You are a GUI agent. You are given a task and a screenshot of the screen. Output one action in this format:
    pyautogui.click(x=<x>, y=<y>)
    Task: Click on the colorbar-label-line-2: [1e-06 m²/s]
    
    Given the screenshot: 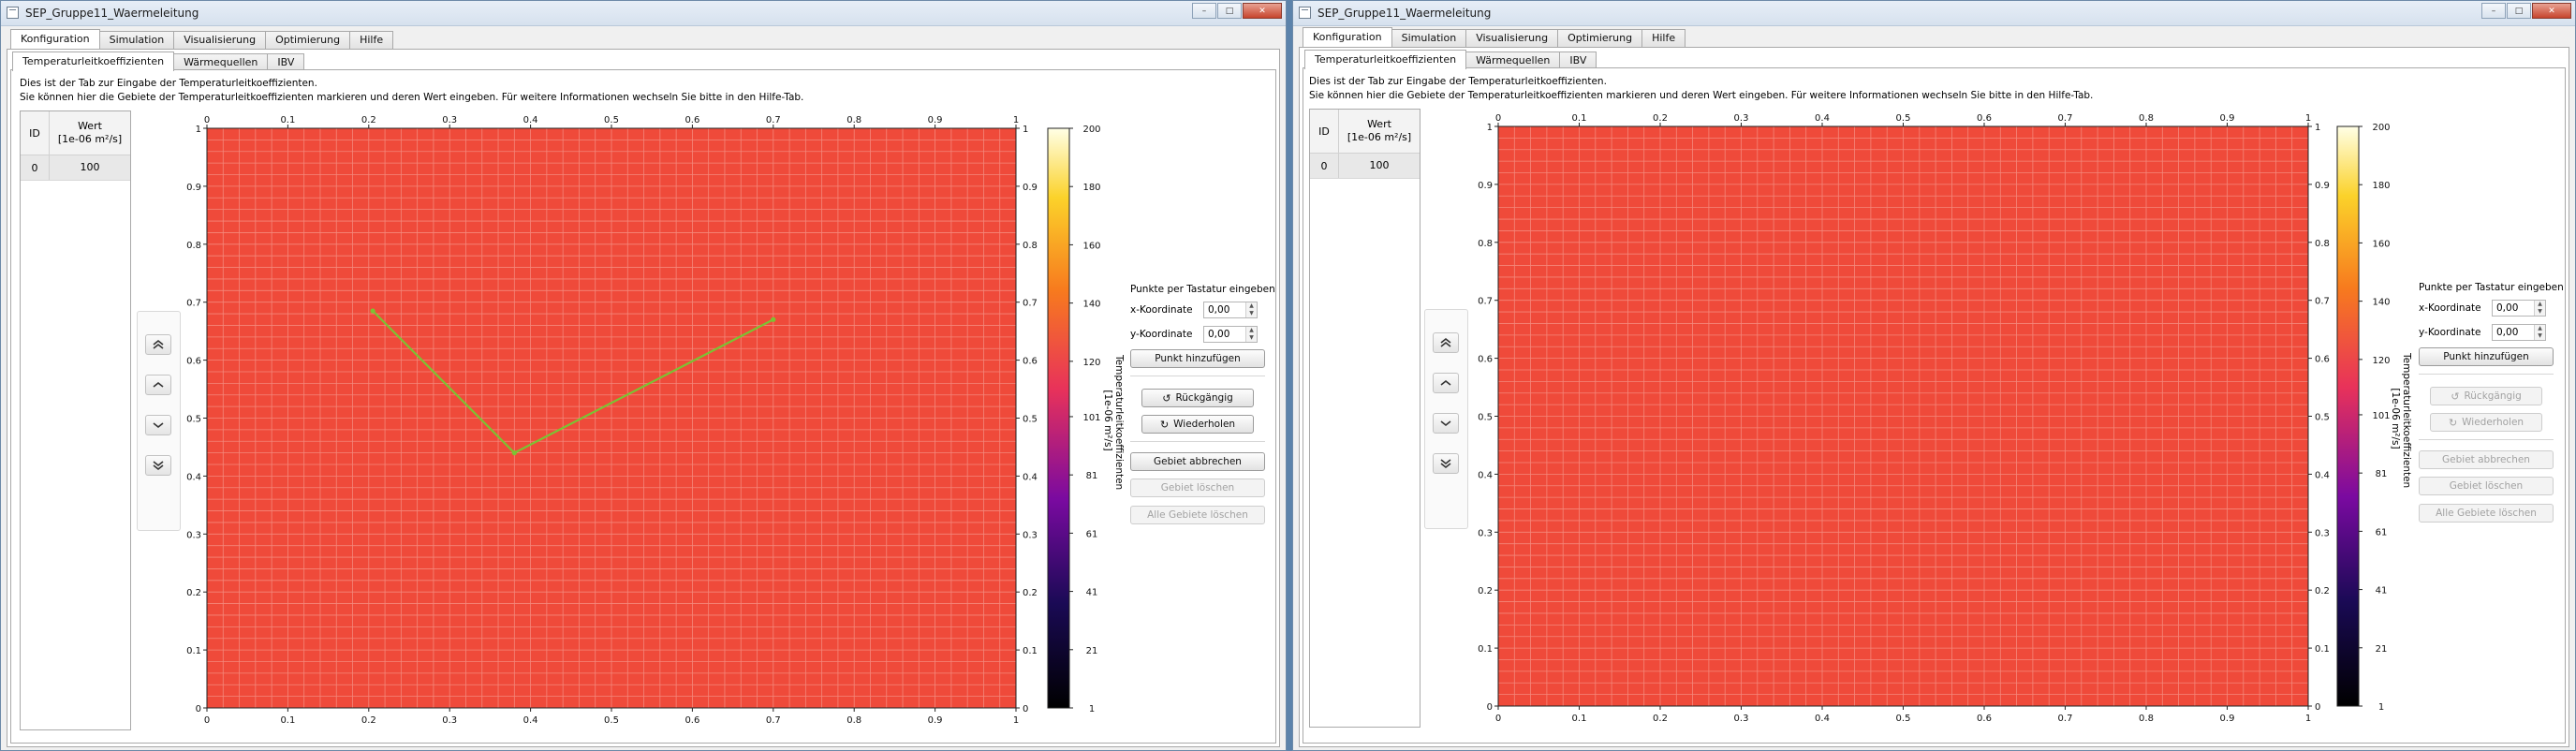 What is the action you would take?
    pyautogui.click(x=1107, y=420)
    